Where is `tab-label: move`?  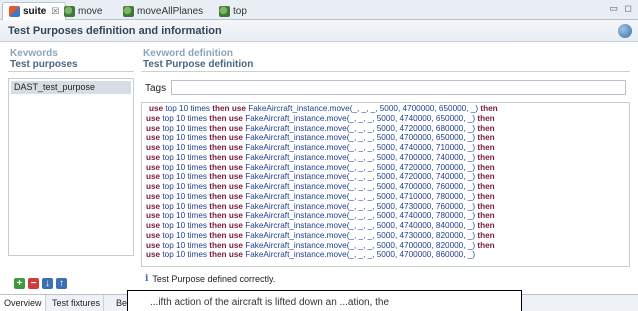 tab-label: move is located at coordinates (90, 11).